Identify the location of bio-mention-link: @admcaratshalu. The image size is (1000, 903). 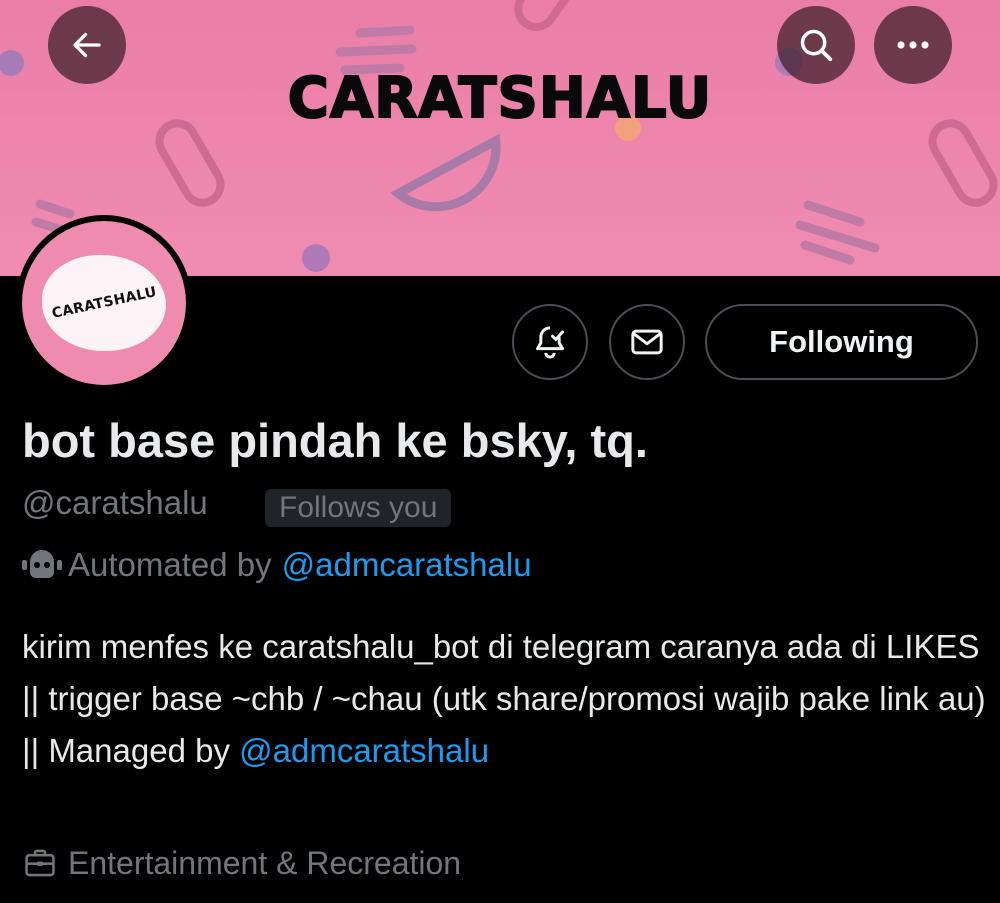
(364, 750).